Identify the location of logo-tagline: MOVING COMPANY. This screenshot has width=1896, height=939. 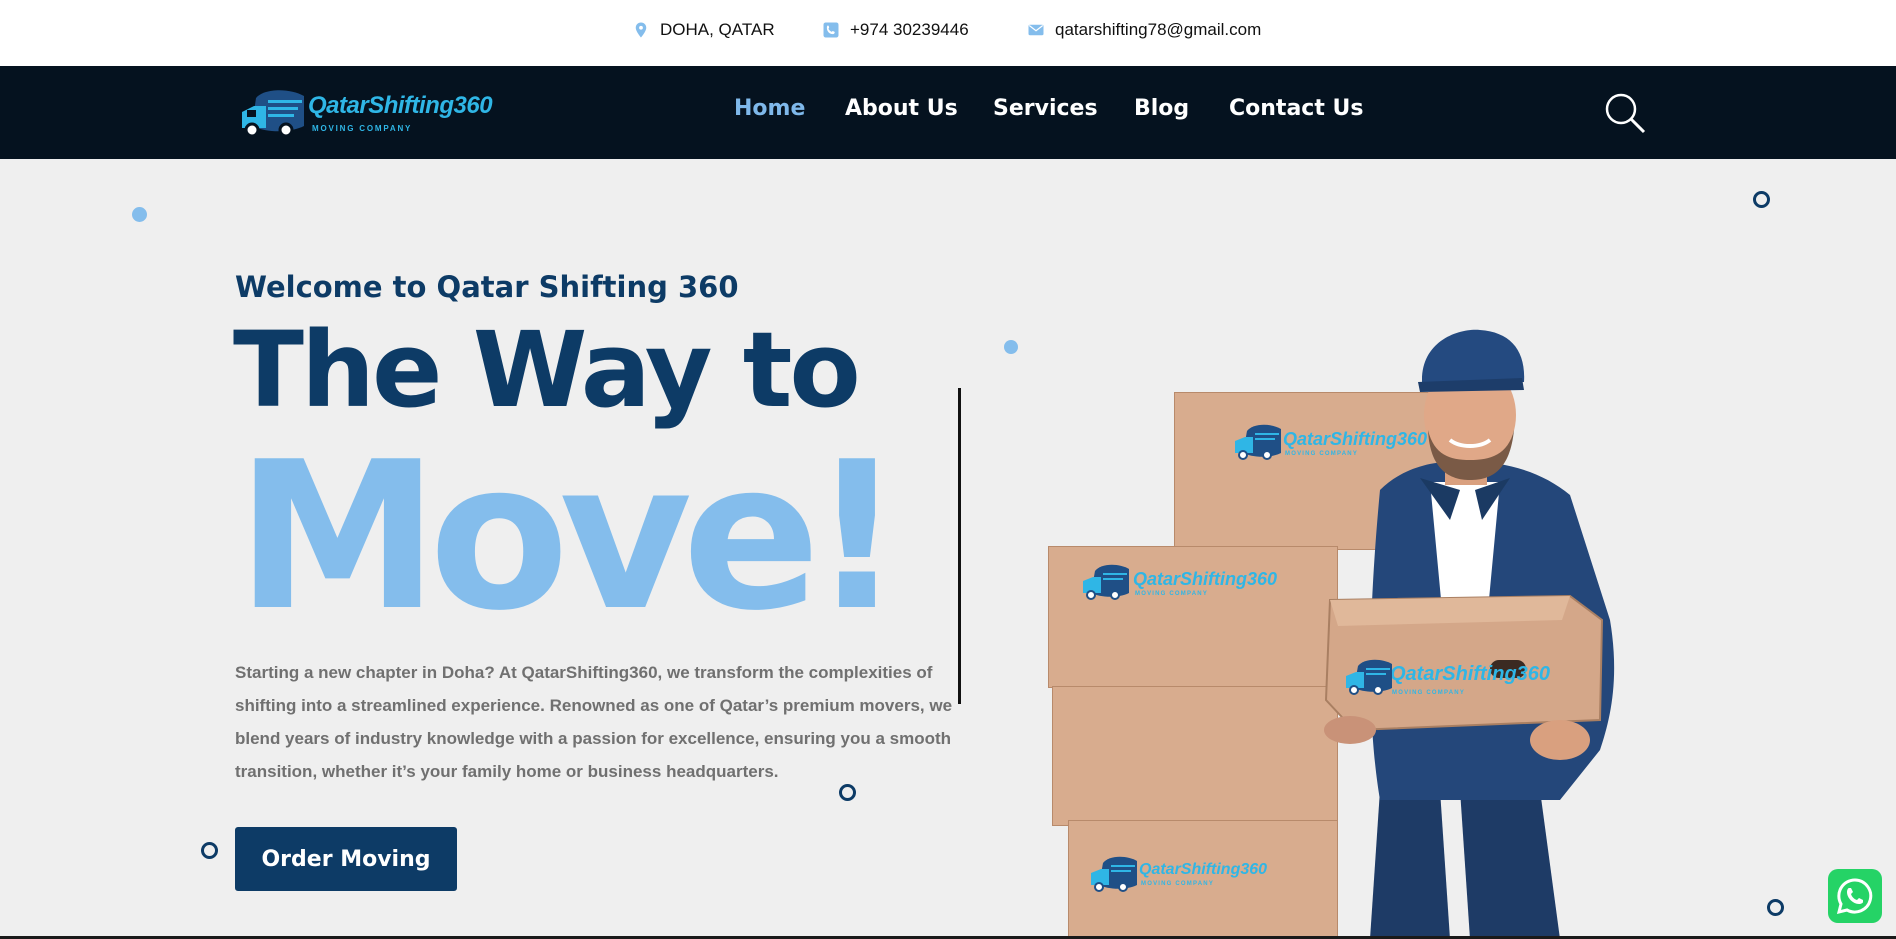
(362, 128).